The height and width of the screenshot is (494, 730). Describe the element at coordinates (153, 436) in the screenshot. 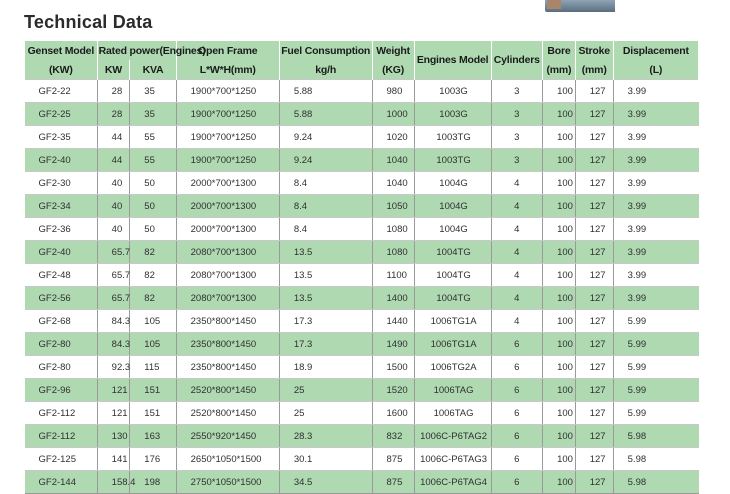

I see `cell-kva: 163` at that location.